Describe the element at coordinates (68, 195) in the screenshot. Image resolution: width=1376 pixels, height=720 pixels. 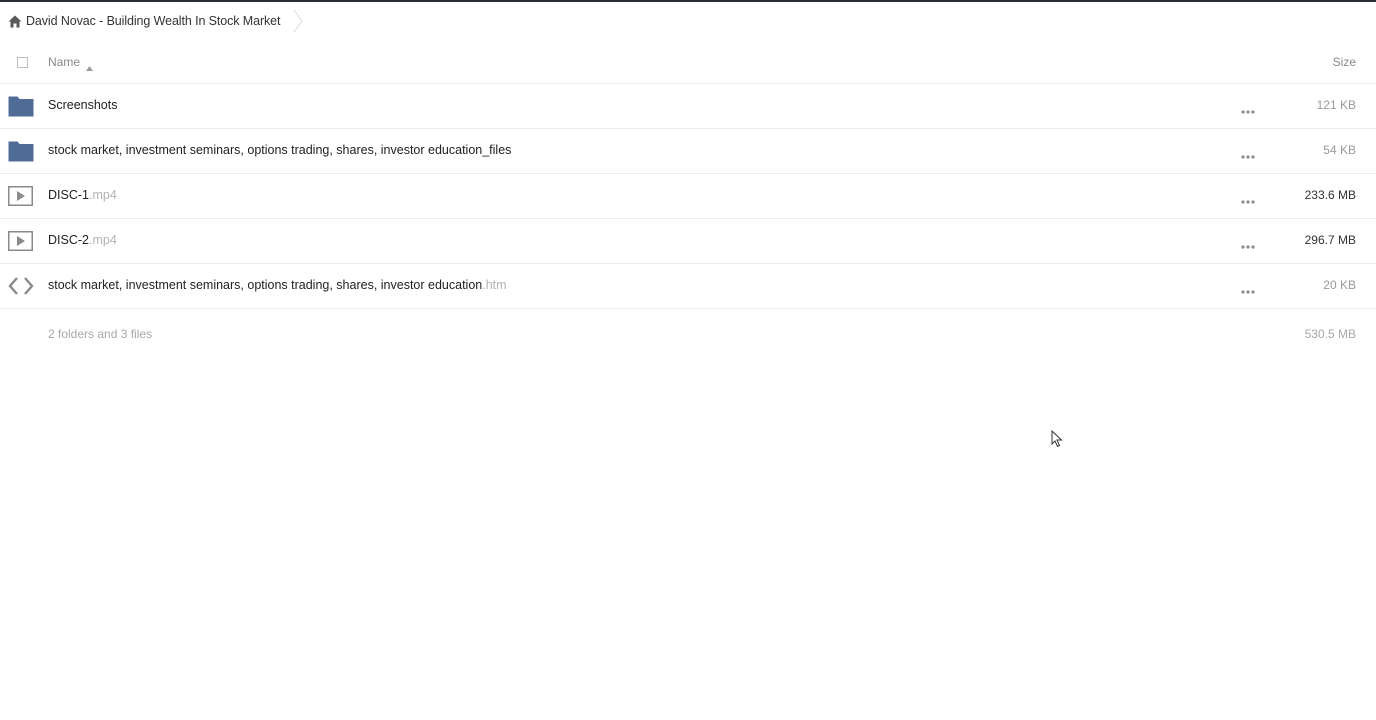
I see `file-name-text: DISC-1` at that location.